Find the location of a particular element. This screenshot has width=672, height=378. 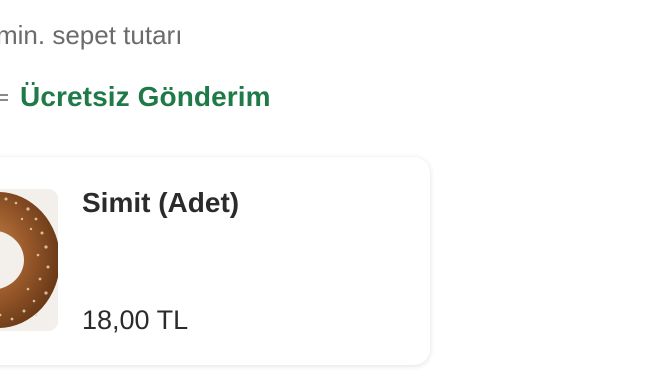

simit-image is located at coordinates (29, 260).